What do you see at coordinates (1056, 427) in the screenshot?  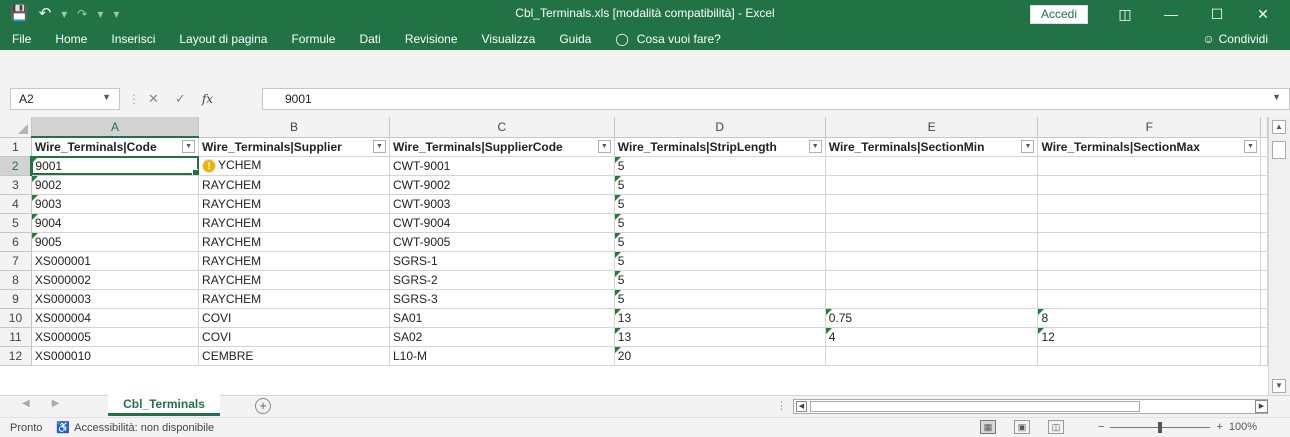 I see `page-break-view-icon: ◫` at bounding box center [1056, 427].